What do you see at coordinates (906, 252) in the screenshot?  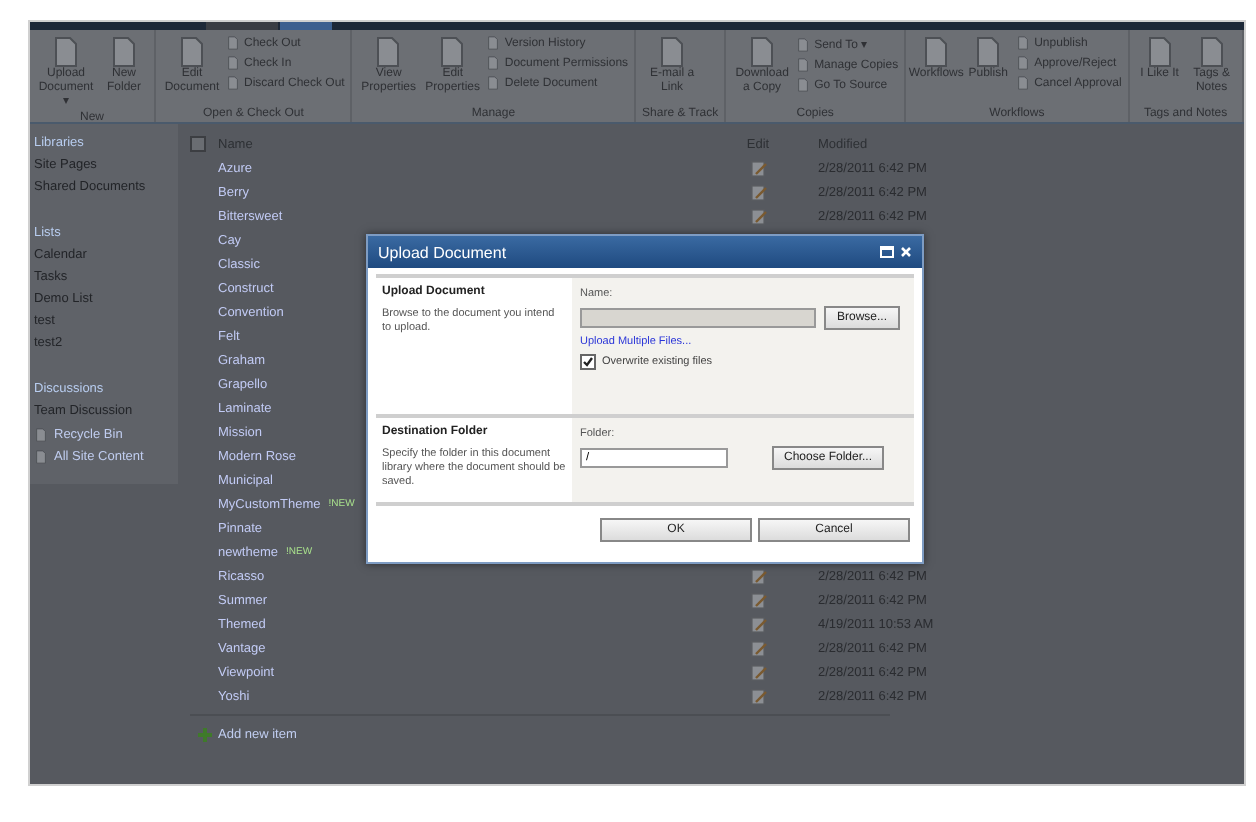 I see `close-icon` at bounding box center [906, 252].